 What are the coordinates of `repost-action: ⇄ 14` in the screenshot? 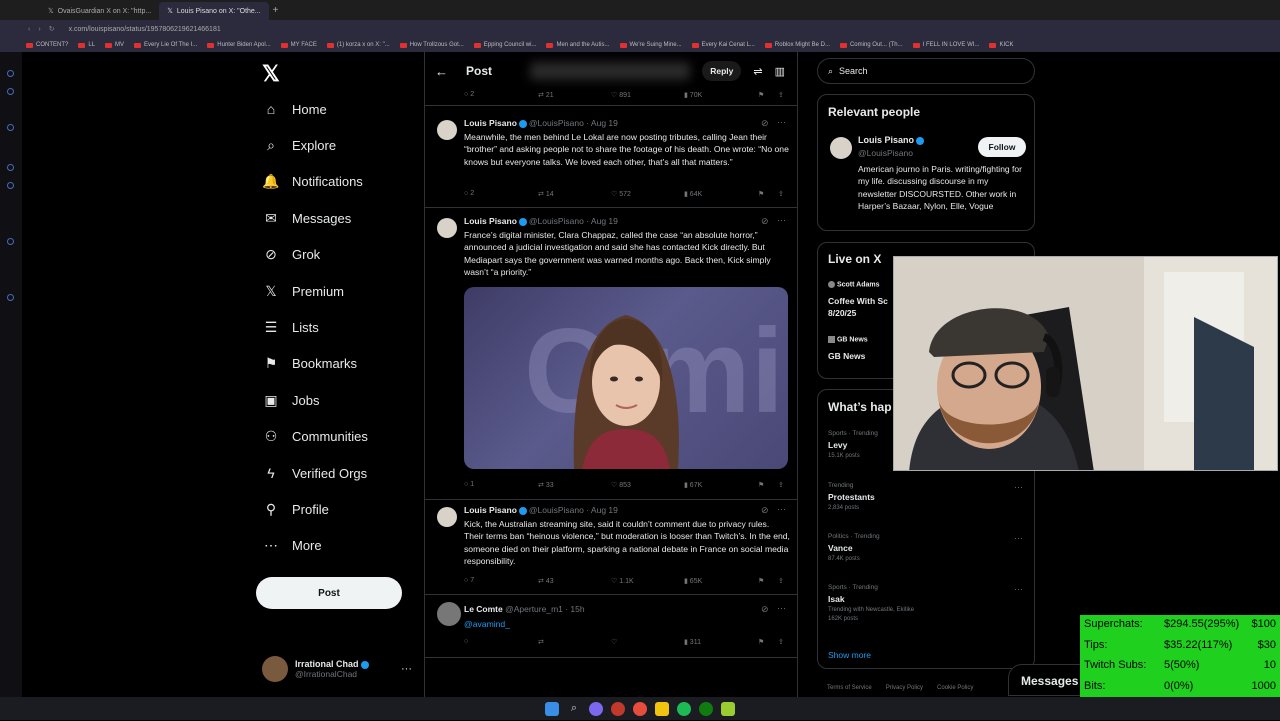 It's located at (546, 194).